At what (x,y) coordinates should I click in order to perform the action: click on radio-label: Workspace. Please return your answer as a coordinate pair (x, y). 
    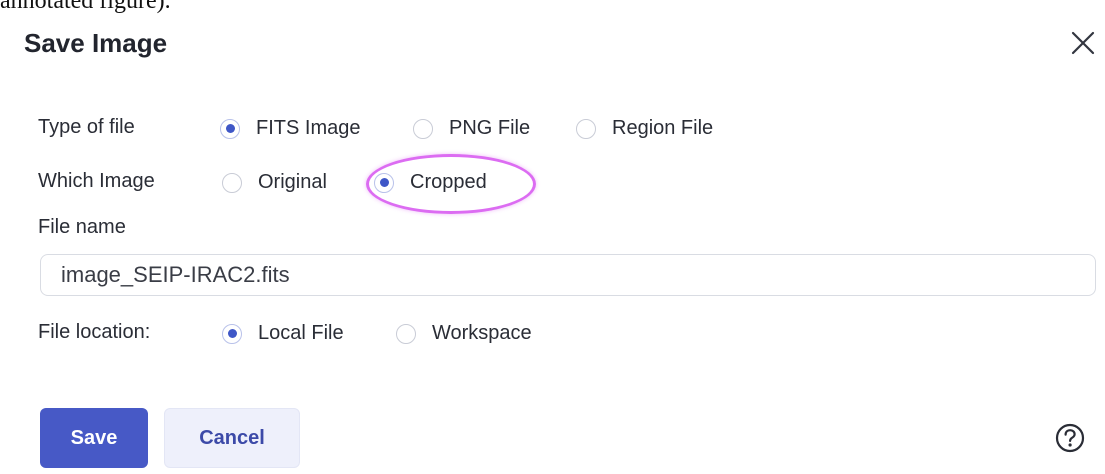
    Looking at the image, I should click on (482, 333).